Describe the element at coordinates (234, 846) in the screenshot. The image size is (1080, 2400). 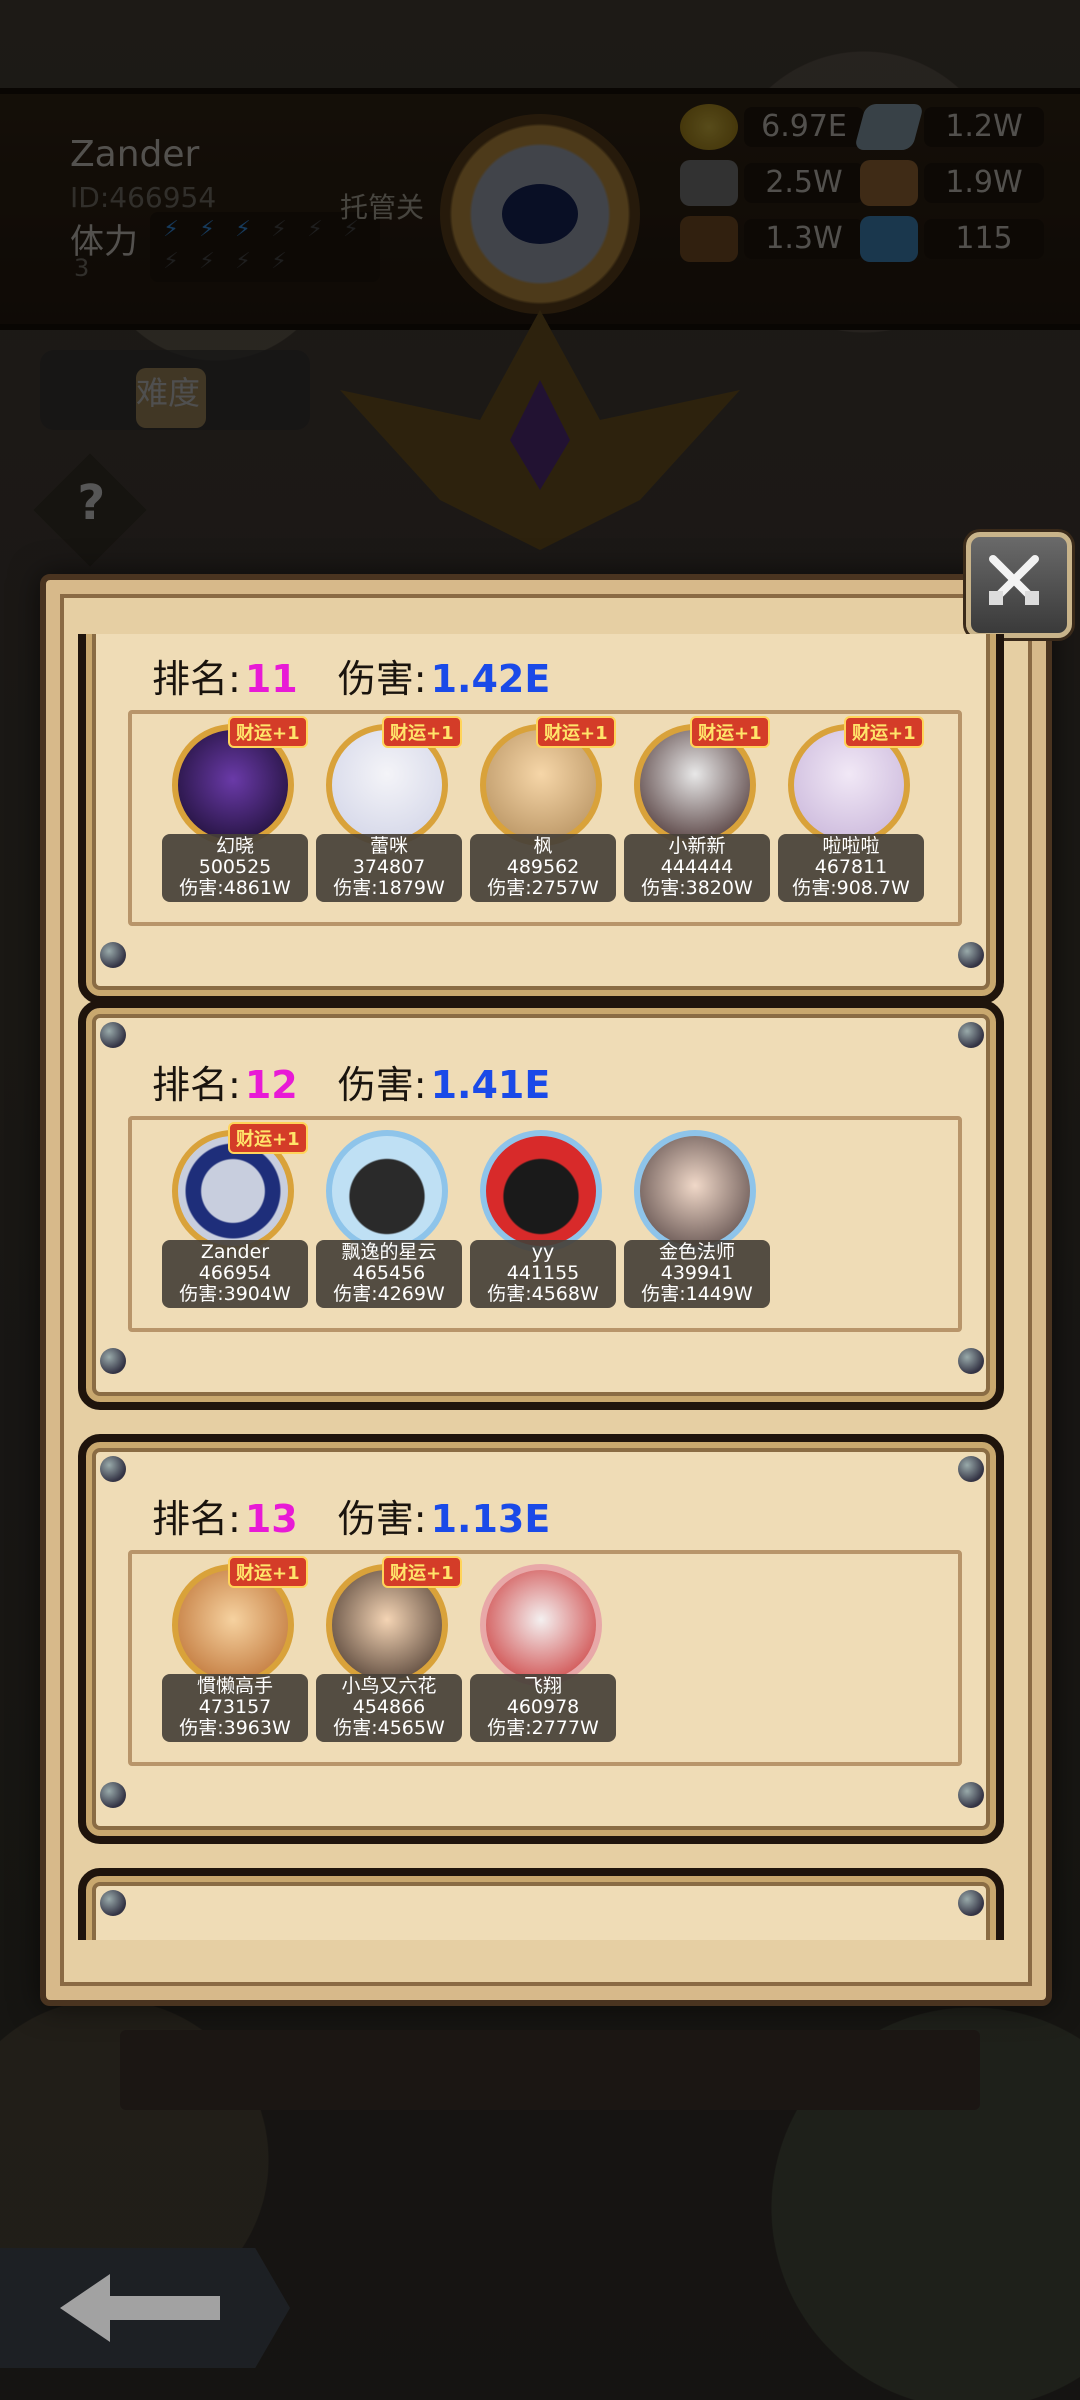
I see `hero-name: 幻晓` at that location.